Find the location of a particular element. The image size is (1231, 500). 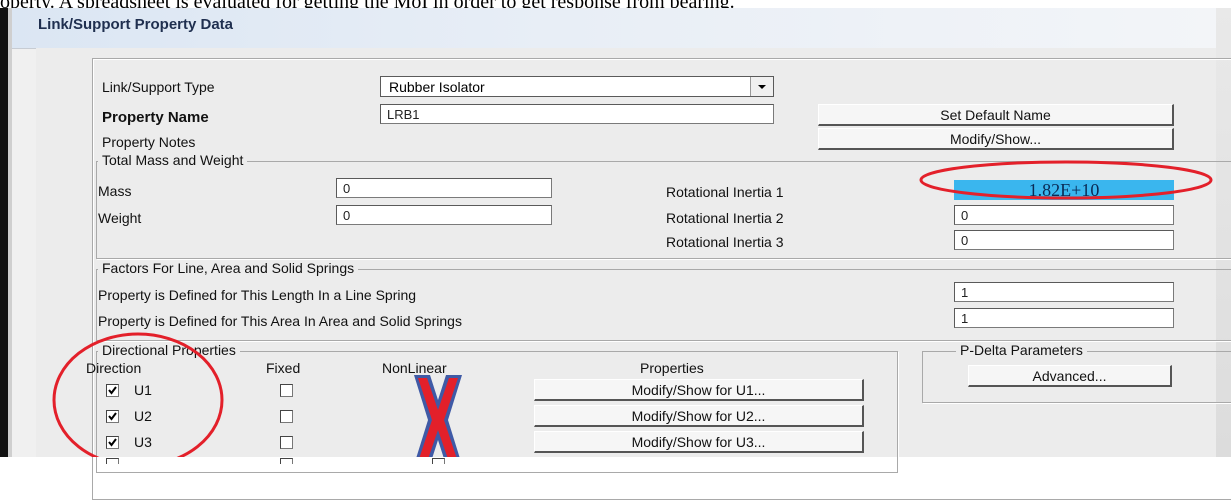

area-spring-field: 1 is located at coordinates (1064, 318).